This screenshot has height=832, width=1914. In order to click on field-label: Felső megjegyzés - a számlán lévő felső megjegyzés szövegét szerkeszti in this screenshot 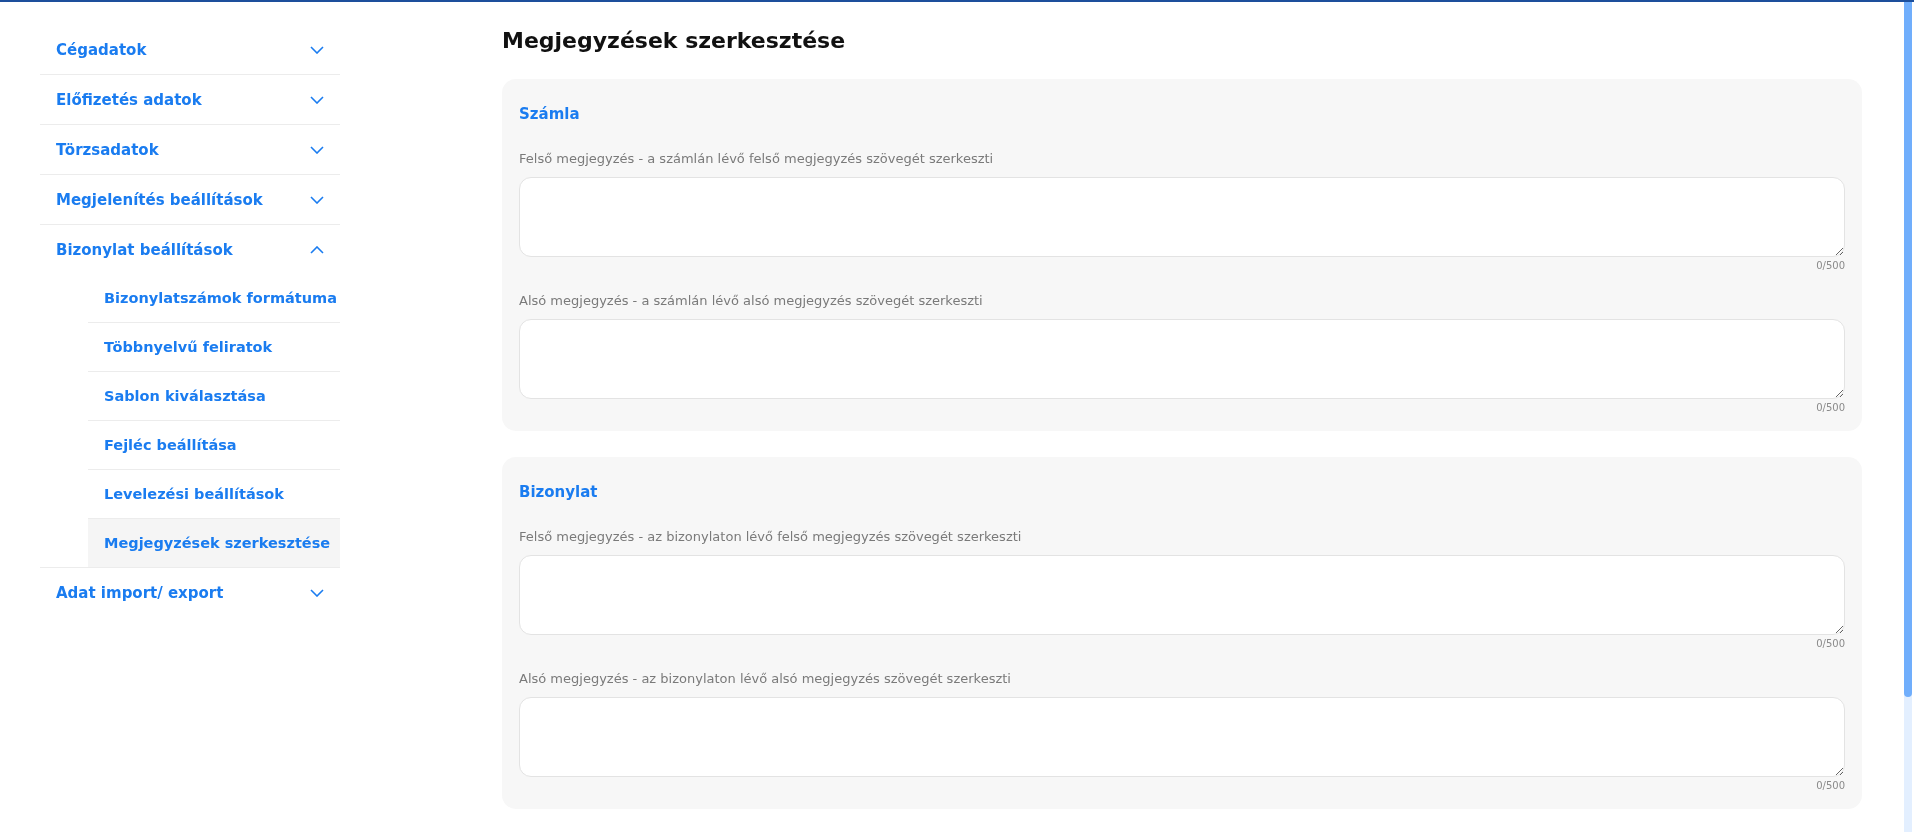, I will do `click(757, 158)`.